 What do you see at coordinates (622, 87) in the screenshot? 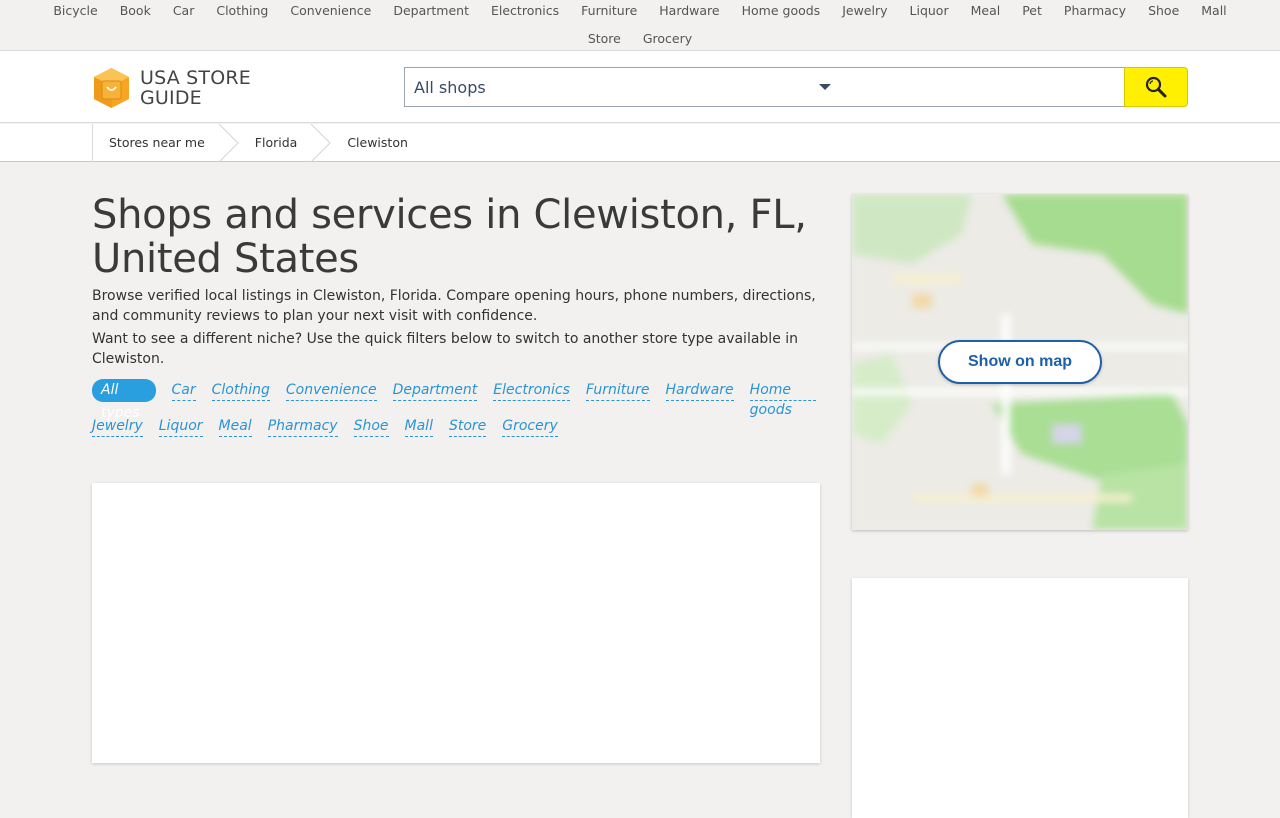
I see `shop-type-select: All shops` at bounding box center [622, 87].